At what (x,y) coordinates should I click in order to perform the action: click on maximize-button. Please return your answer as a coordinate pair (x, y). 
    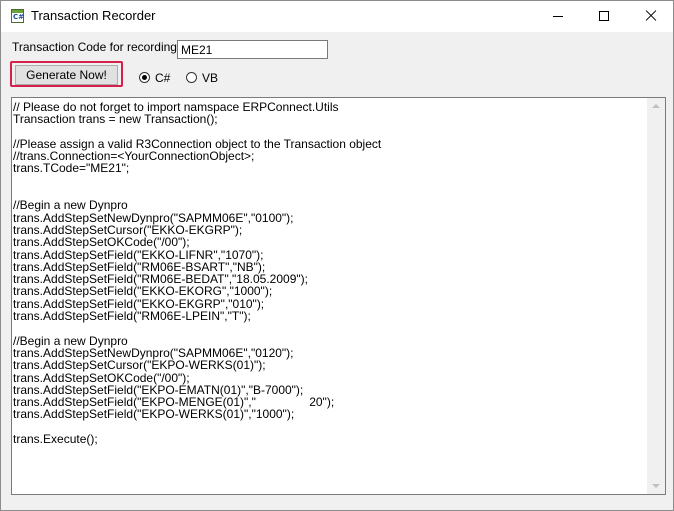
    Looking at the image, I should click on (604, 16).